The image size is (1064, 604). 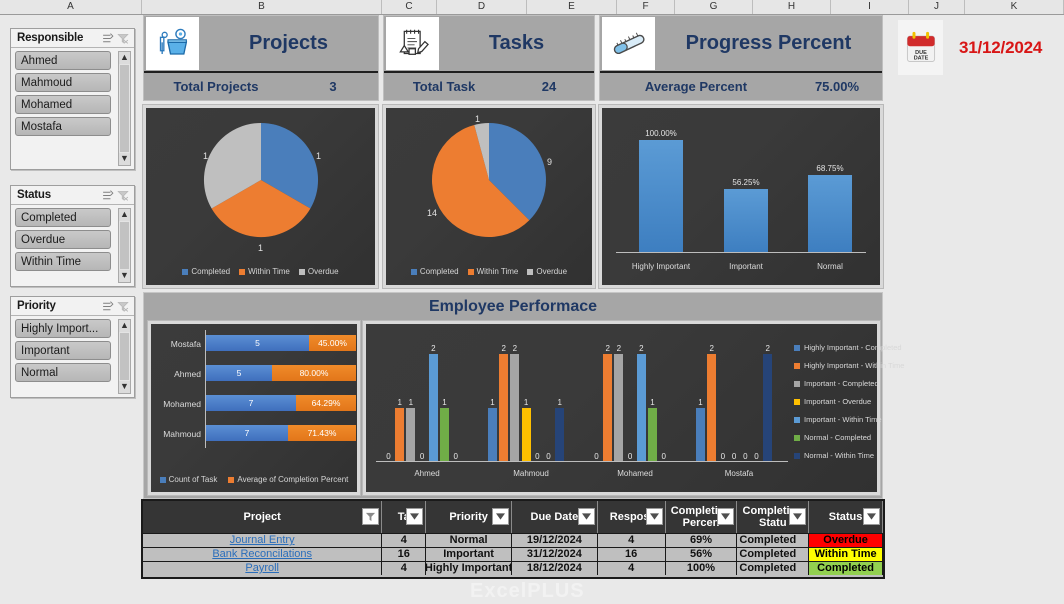 I want to click on column-header-j: J, so click(x=937, y=7).